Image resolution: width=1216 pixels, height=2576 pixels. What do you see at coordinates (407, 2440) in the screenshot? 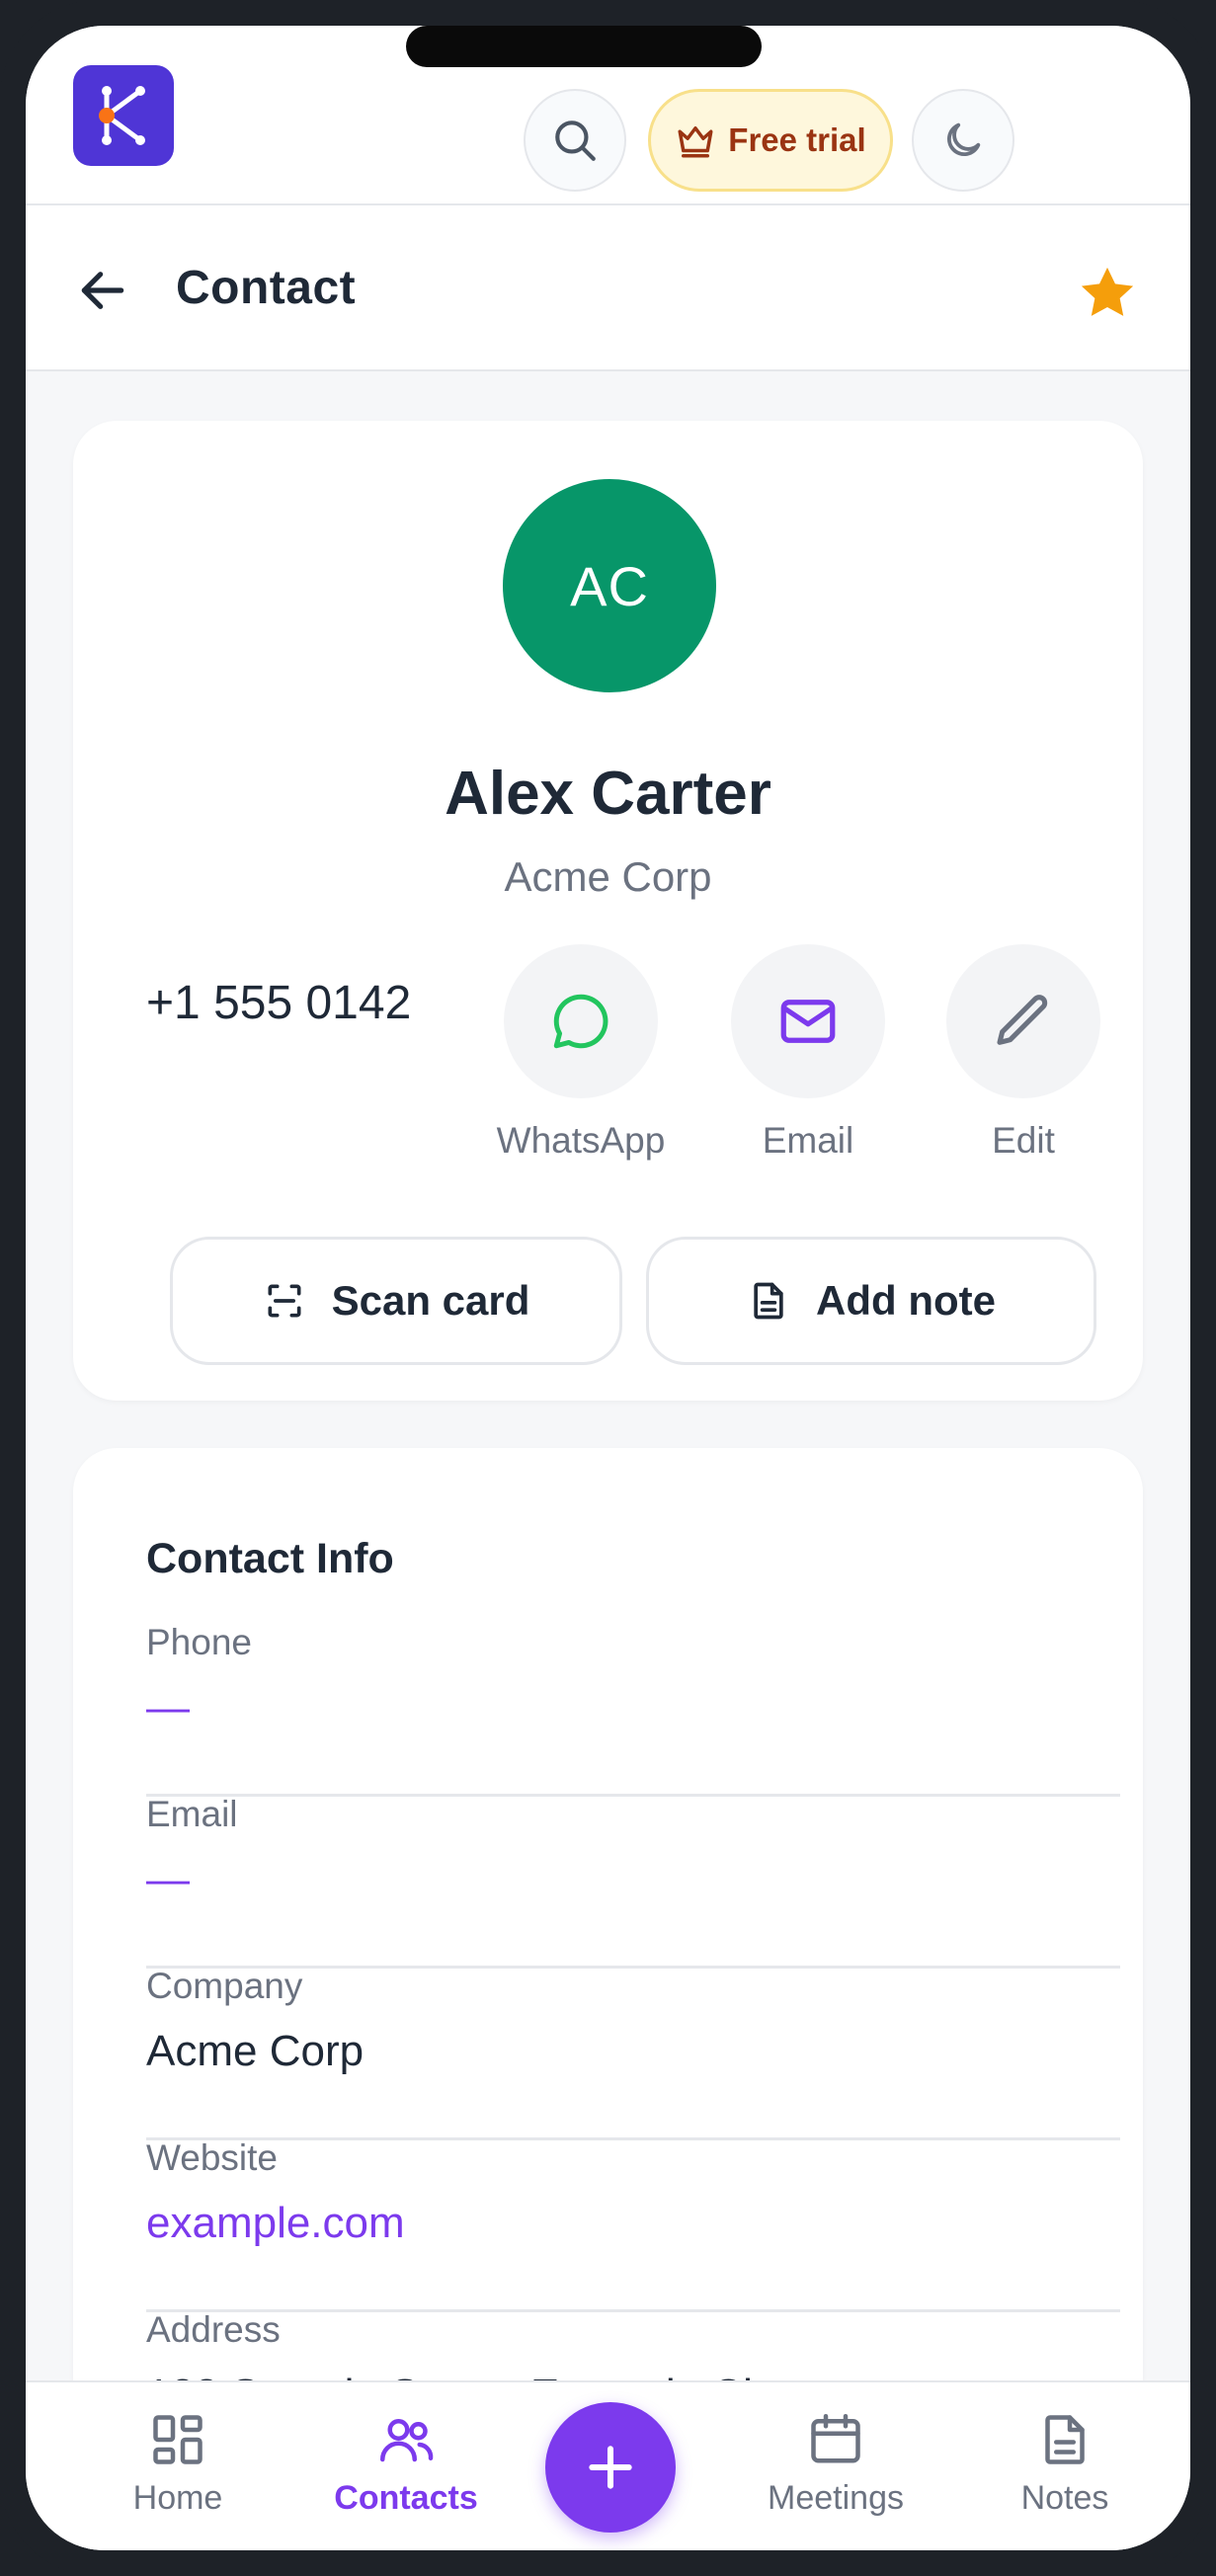
I see `users-icon` at bounding box center [407, 2440].